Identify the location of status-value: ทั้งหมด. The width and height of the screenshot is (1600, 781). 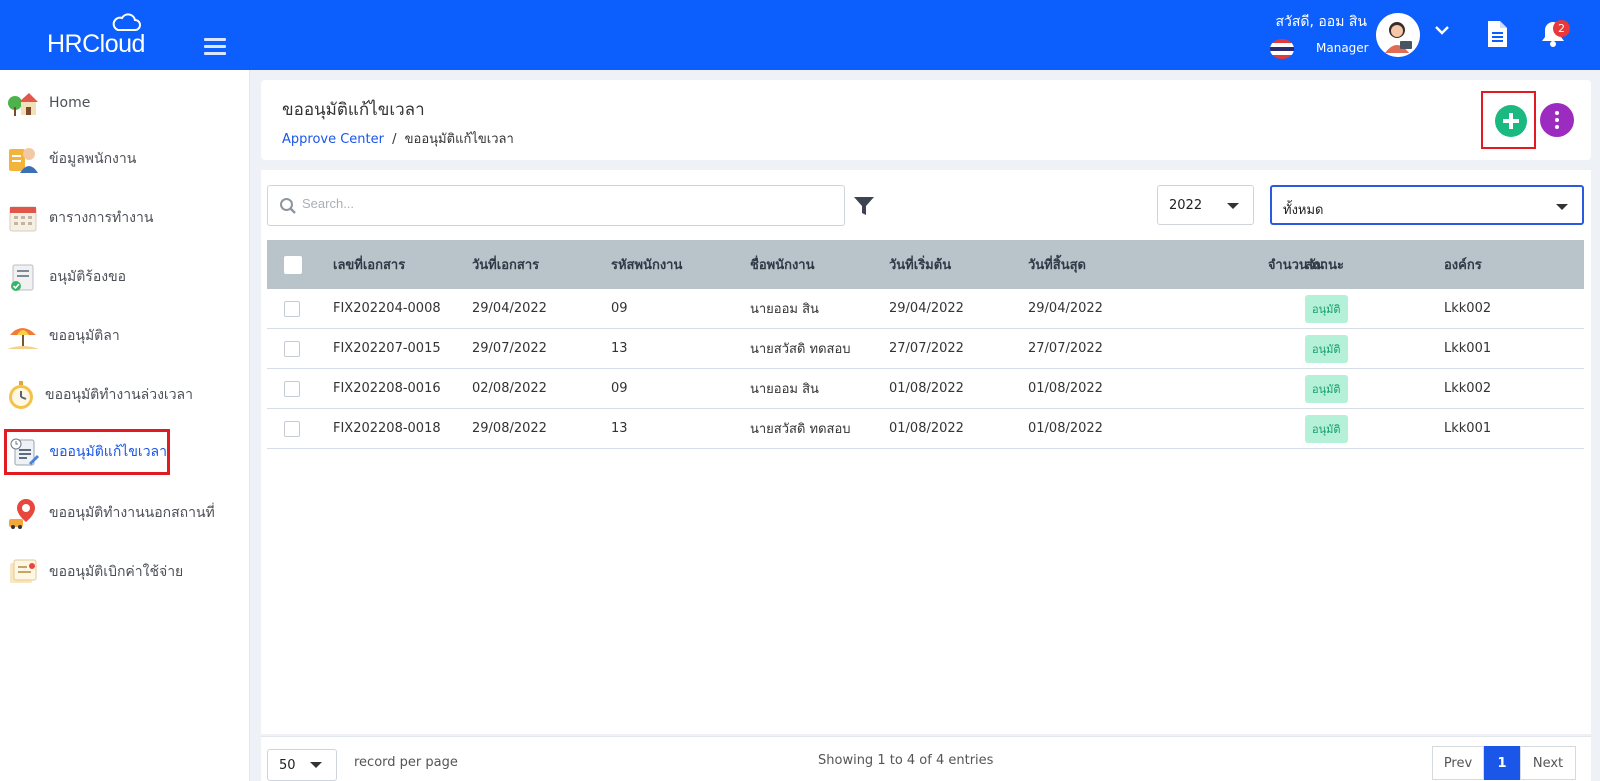
(1303, 210).